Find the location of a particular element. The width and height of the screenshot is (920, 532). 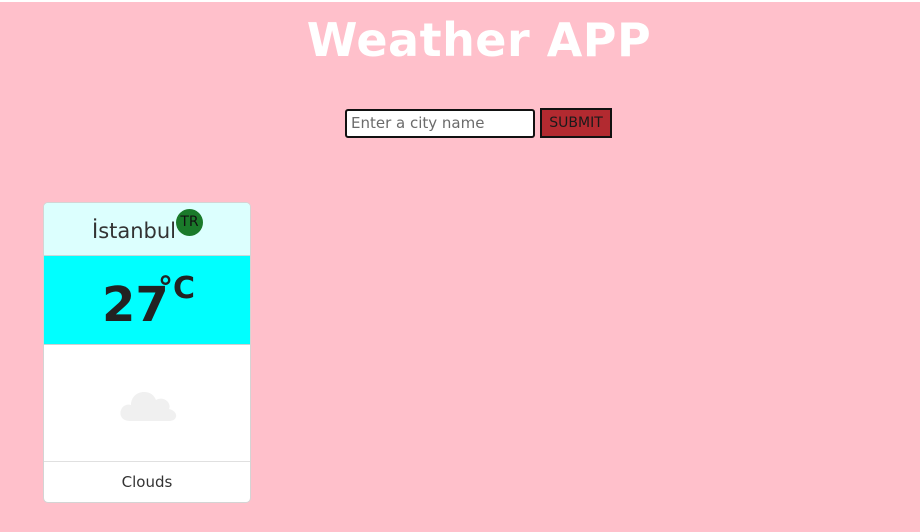

submit-button: SUBMIT is located at coordinates (576, 123).